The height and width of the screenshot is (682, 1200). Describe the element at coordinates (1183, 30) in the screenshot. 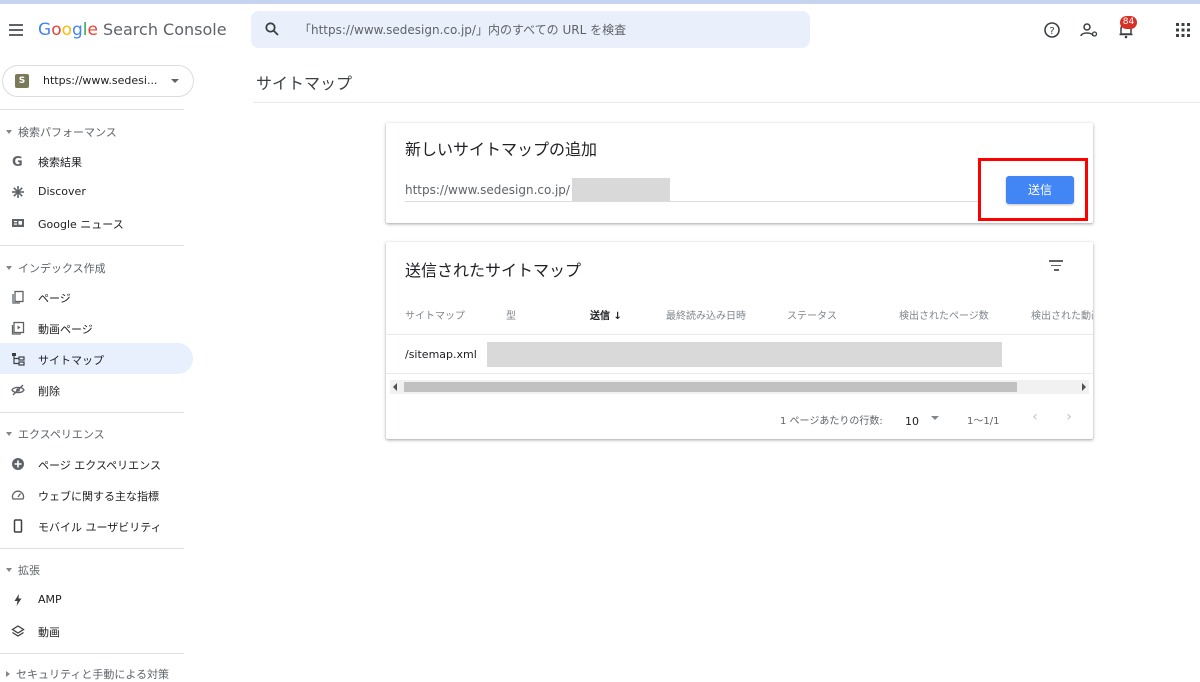

I see `apps-grid-icon` at that location.